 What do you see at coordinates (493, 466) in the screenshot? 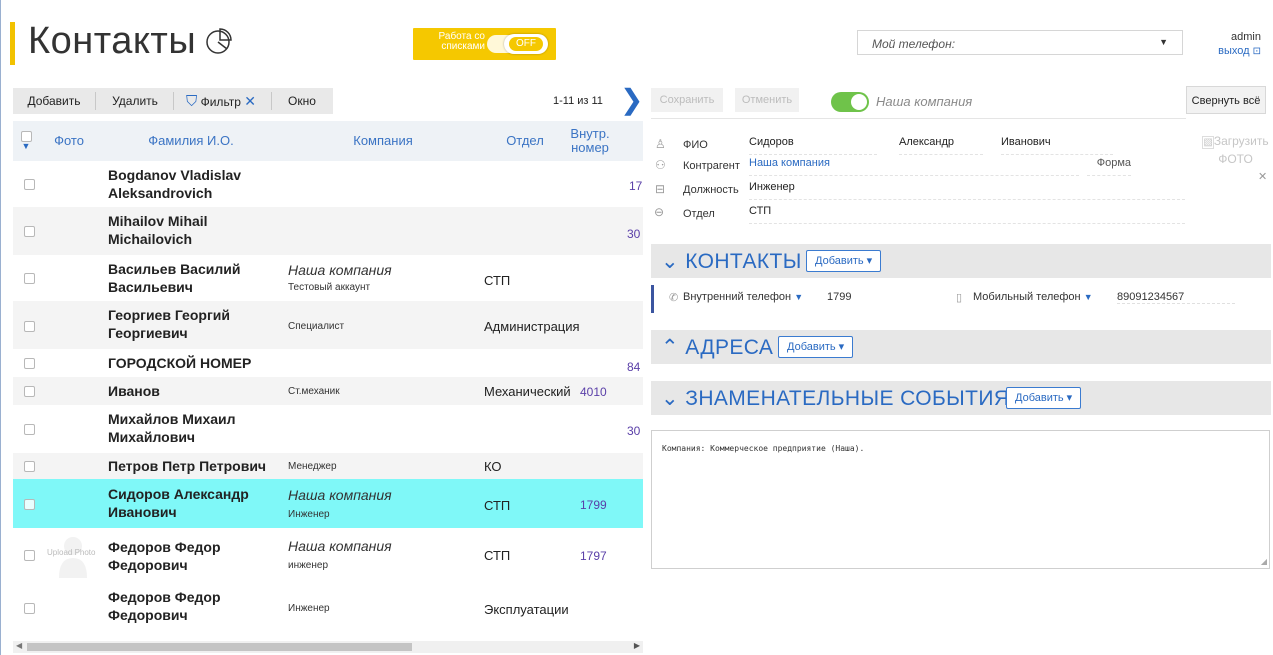
I see `department: КО` at bounding box center [493, 466].